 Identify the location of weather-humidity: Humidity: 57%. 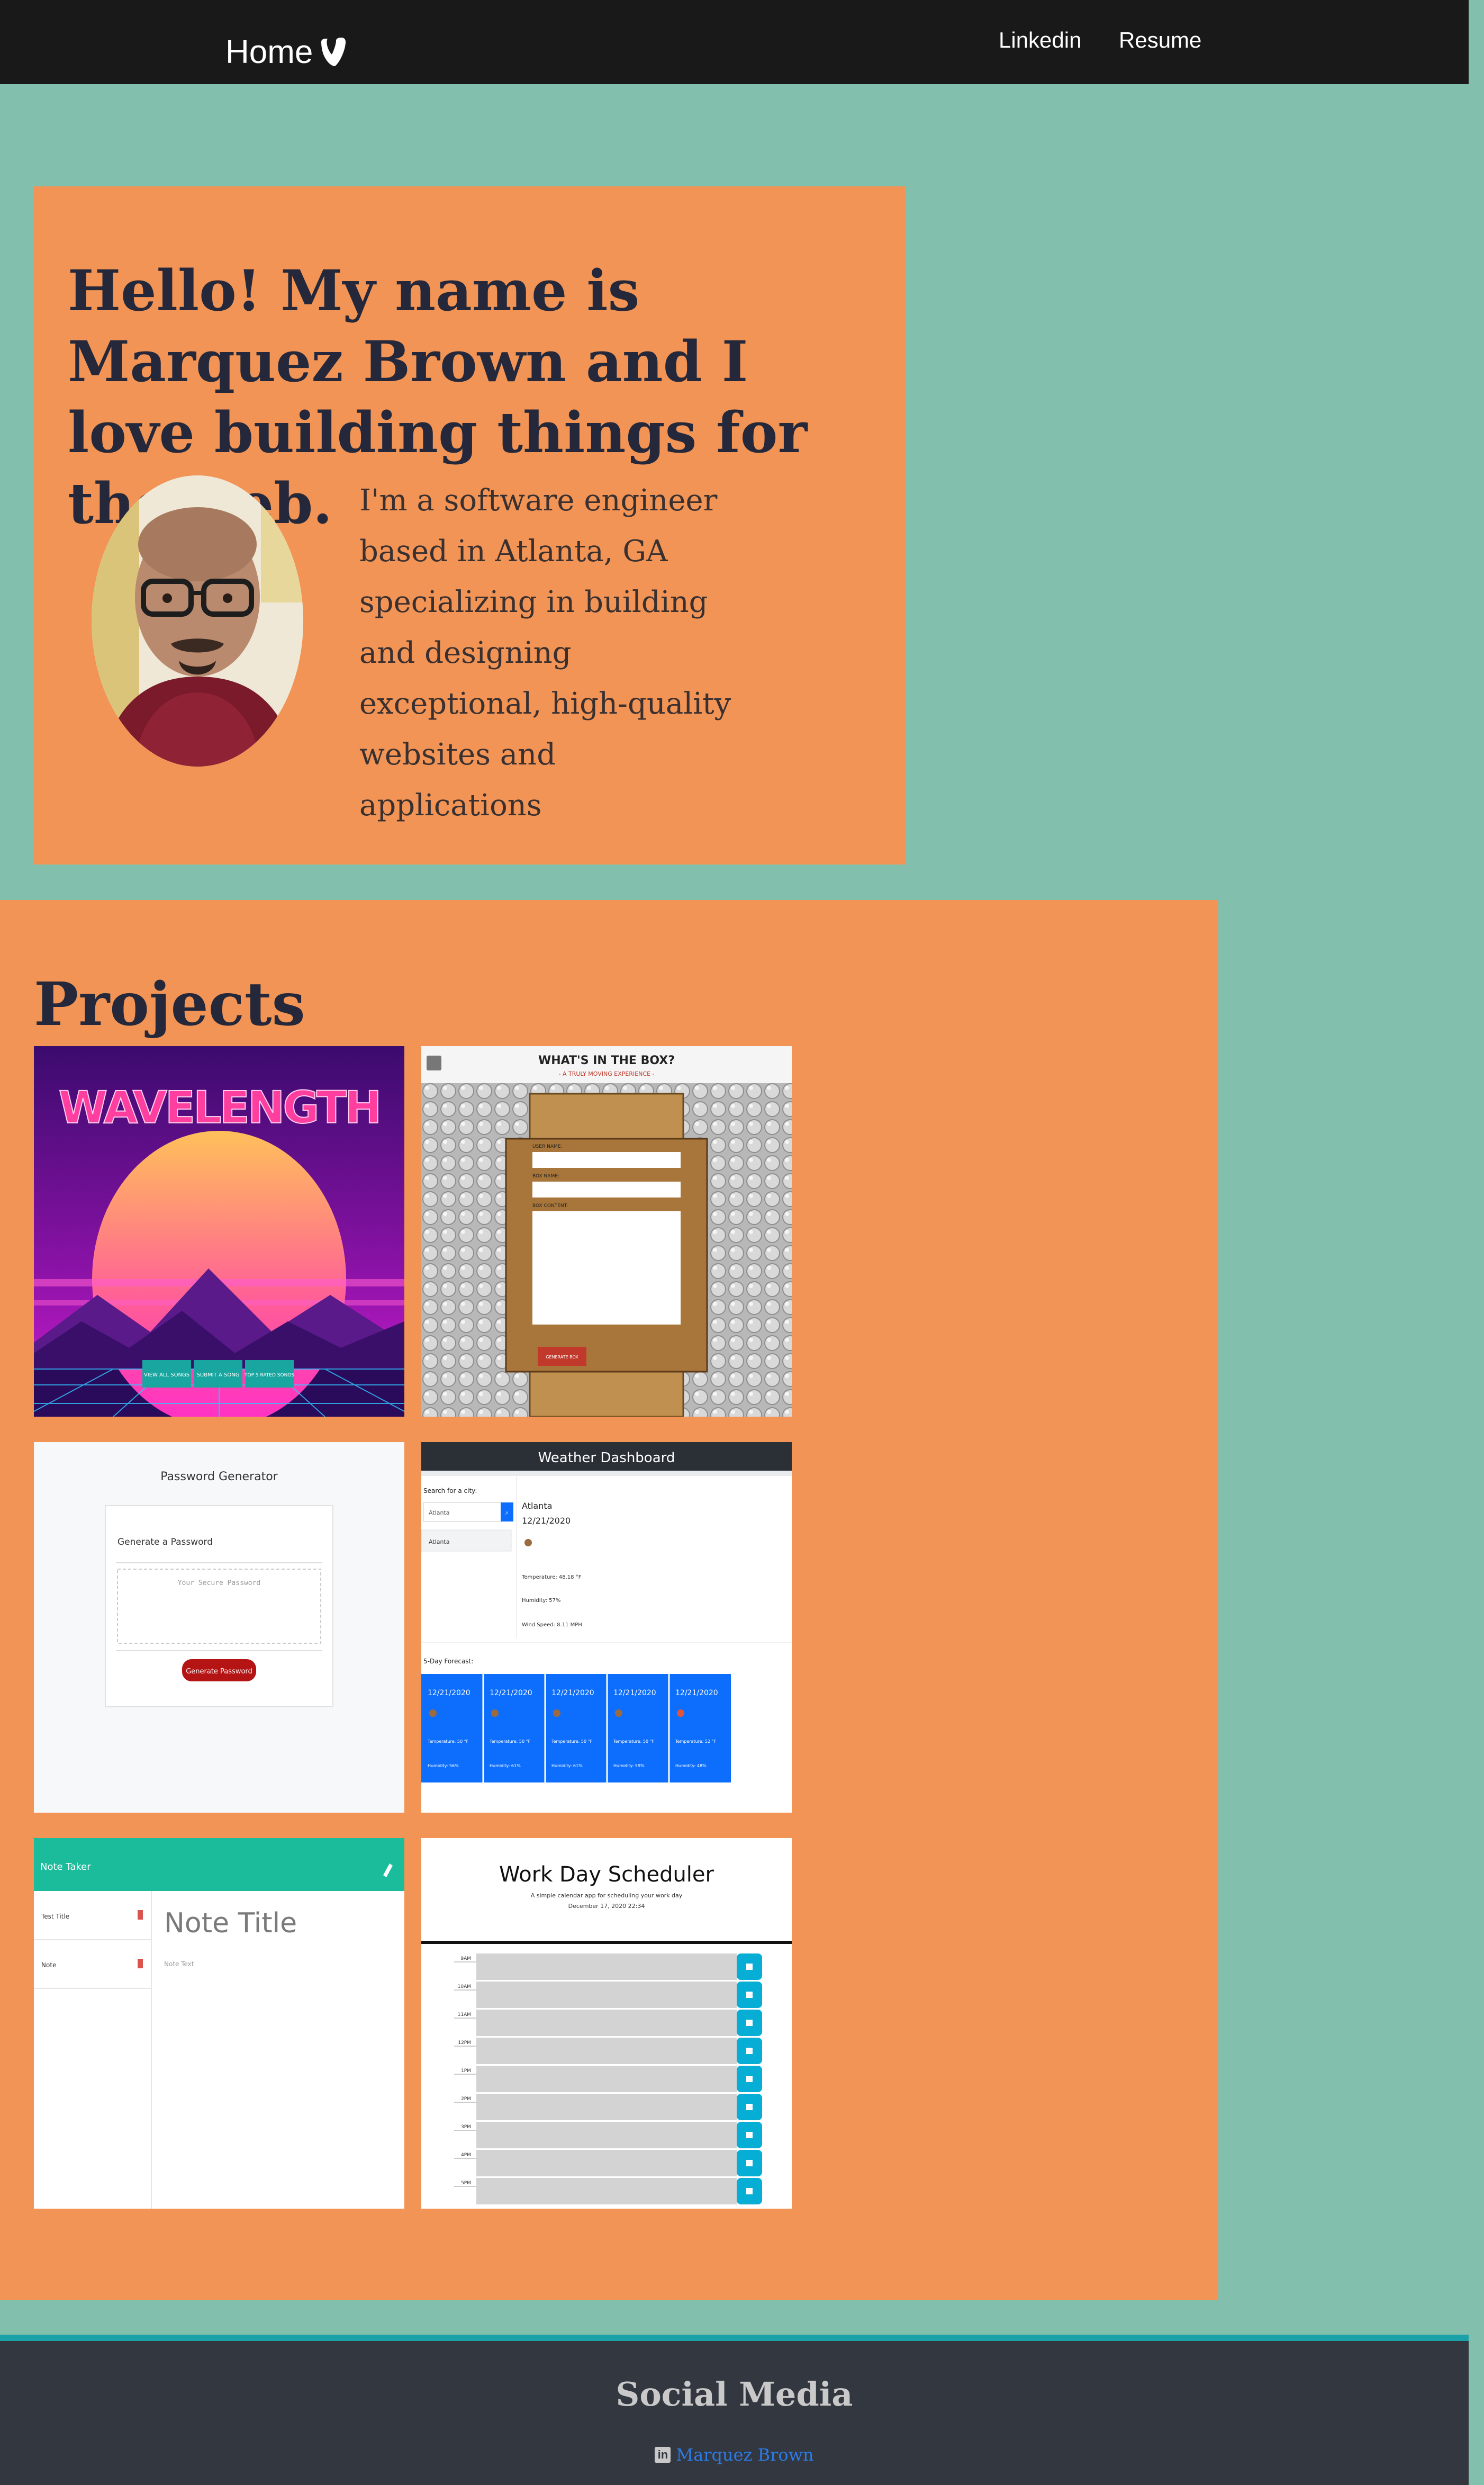
(541, 1601).